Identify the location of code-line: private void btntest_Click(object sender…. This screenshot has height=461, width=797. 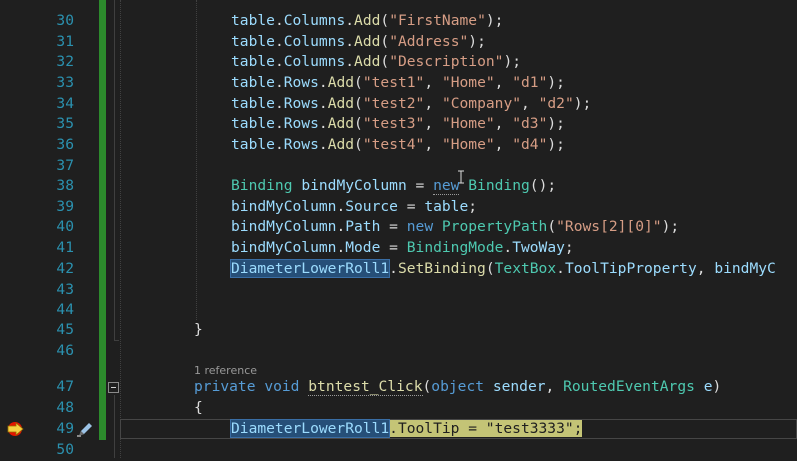
(457, 387).